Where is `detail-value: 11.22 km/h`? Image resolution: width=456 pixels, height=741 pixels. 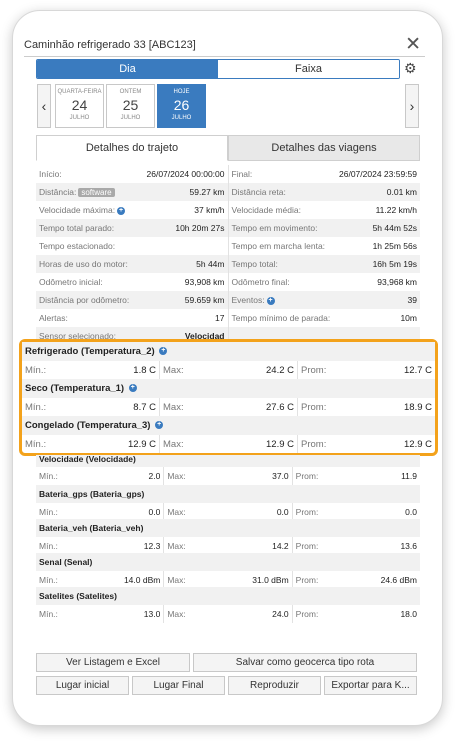
detail-value: 11.22 km/h is located at coordinates (396, 210).